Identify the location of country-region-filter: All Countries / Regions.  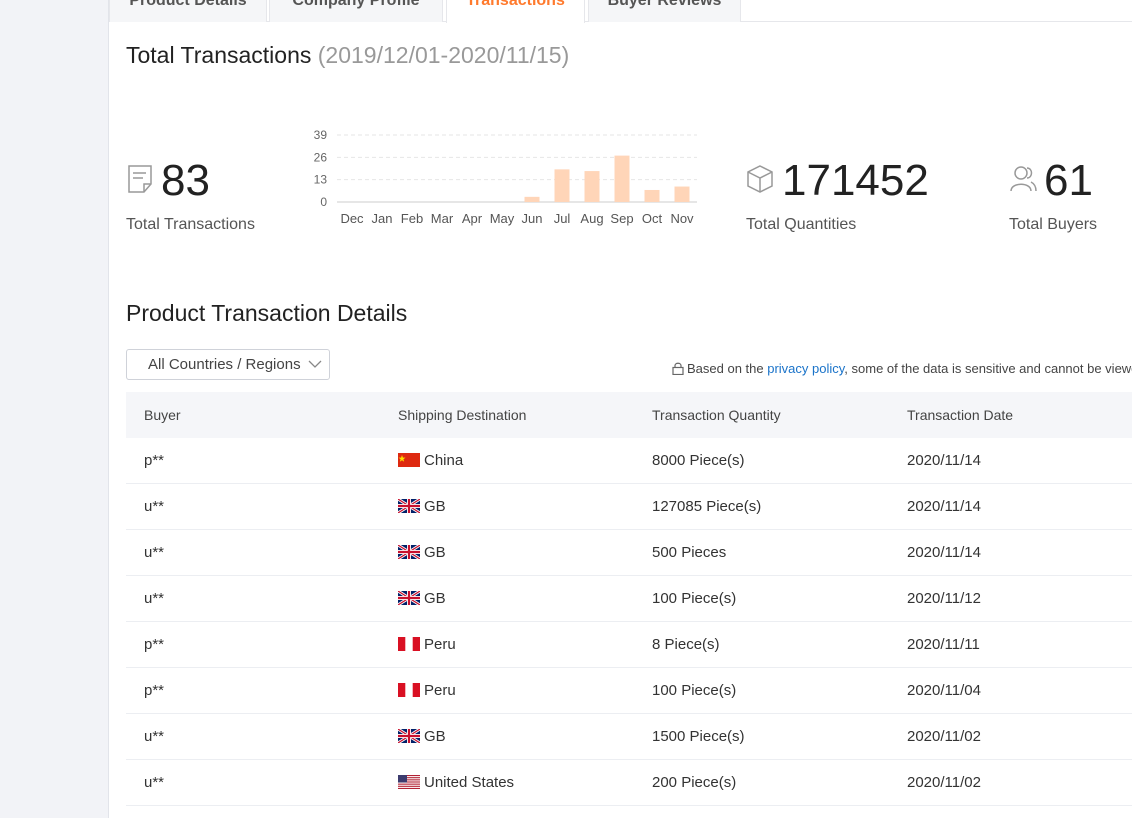
(228, 364).